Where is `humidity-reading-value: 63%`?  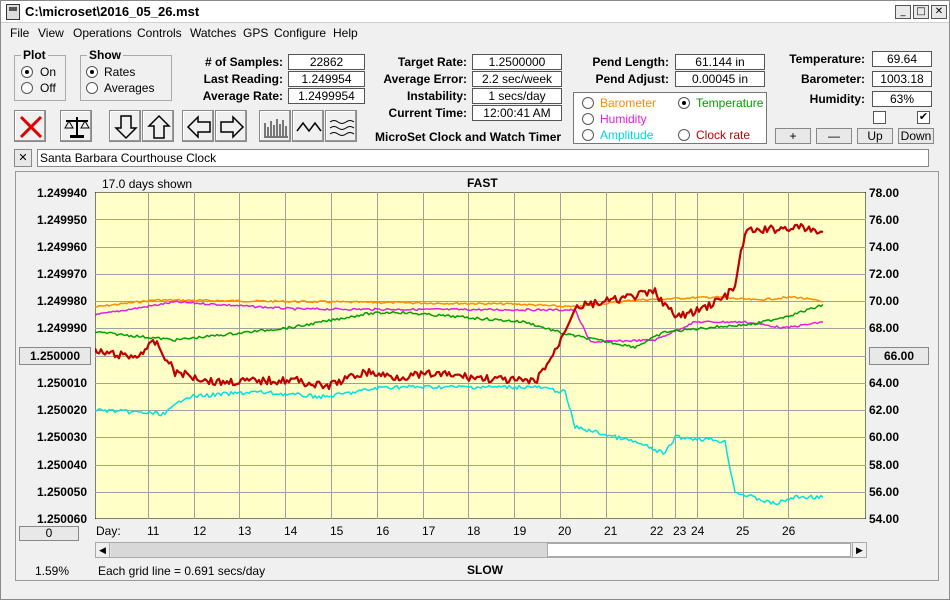
humidity-reading-value: 63% is located at coordinates (902, 99).